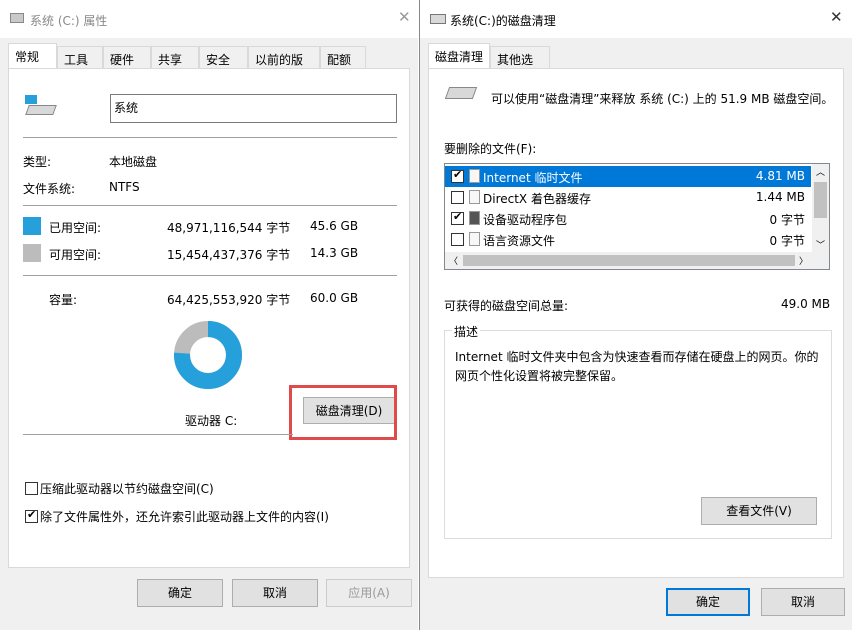 The height and width of the screenshot is (630, 852). Describe the element at coordinates (32, 253) in the screenshot. I see `free-color-swatch` at that location.